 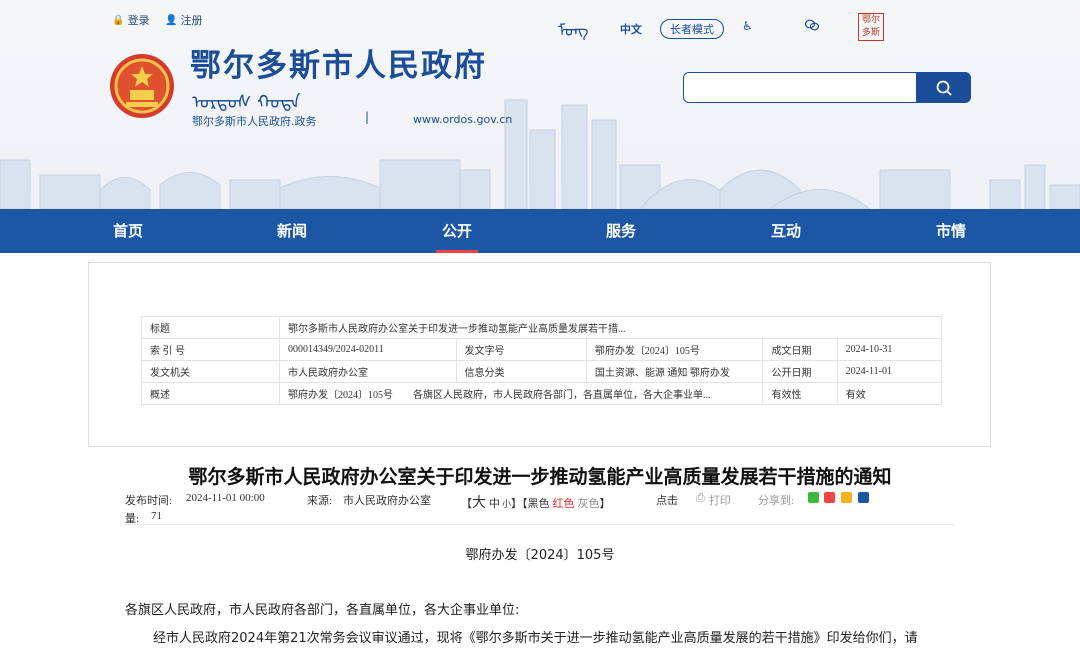 What do you see at coordinates (521, 349) in the screenshot?
I see `docno-label: 发文字号` at bounding box center [521, 349].